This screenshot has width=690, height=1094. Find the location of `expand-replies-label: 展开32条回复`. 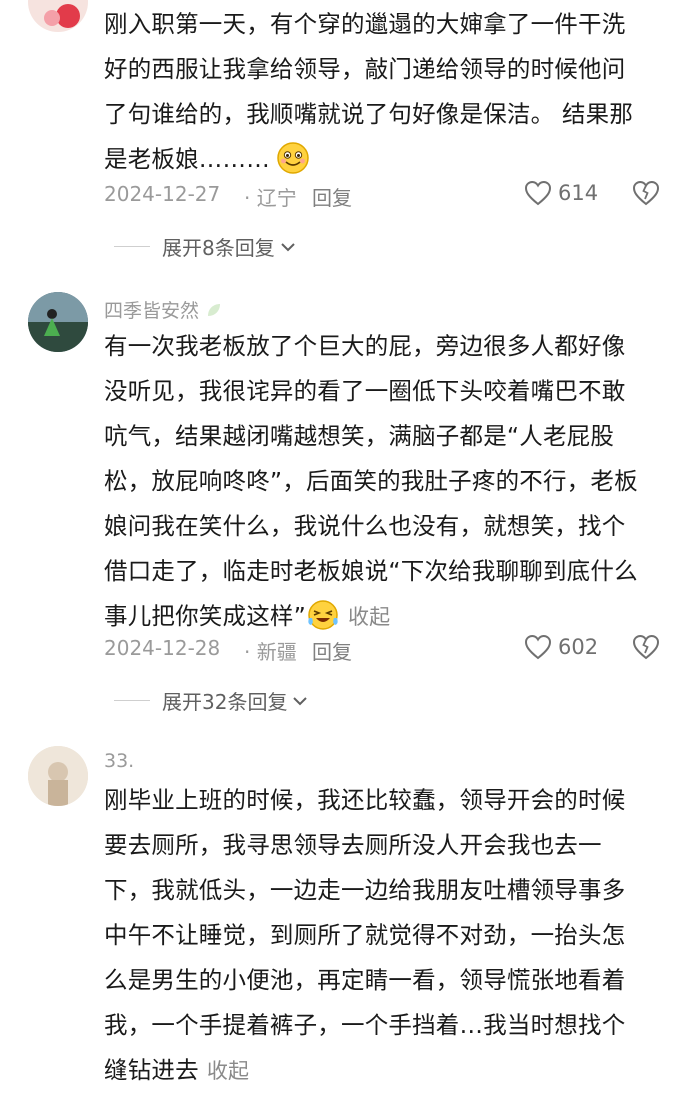

expand-replies-label: 展开32条回复 is located at coordinates (225, 702).